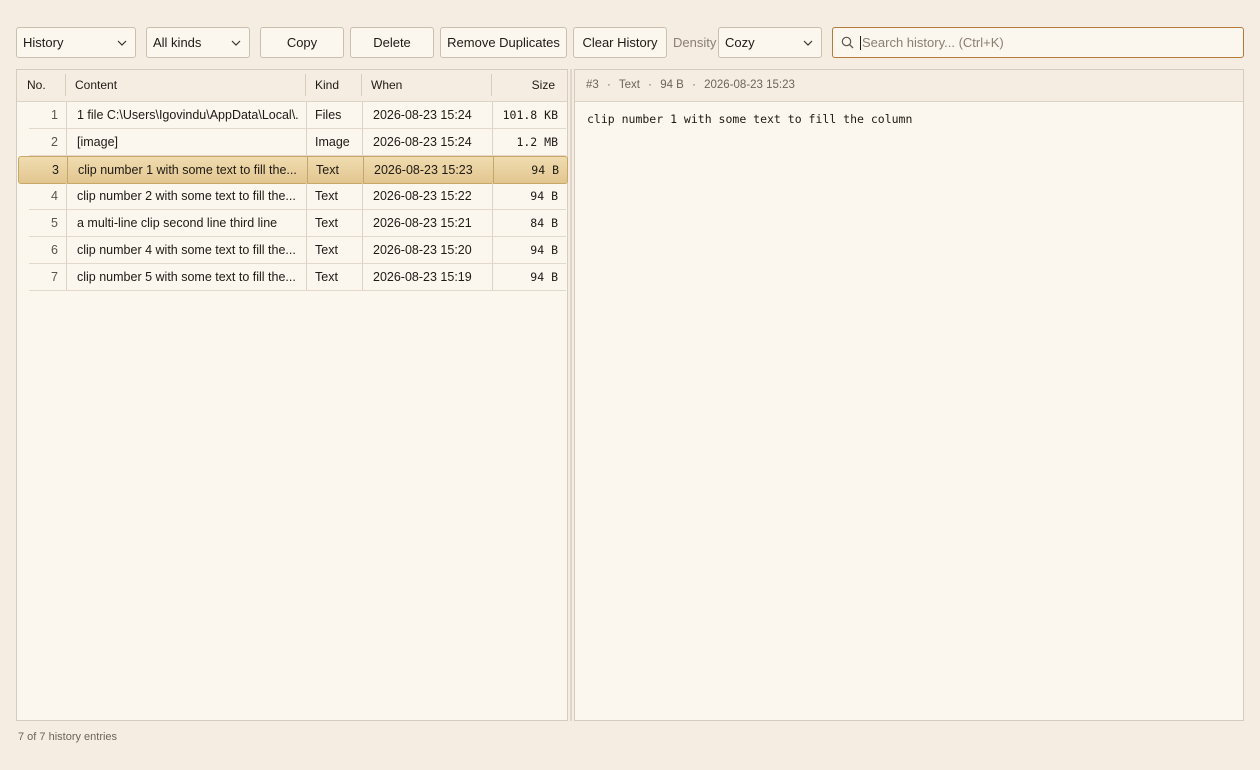  What do you see at coordinates (54, 196) in the screenshot?
I see `row-number: 4` at bounding box center [54, 196].